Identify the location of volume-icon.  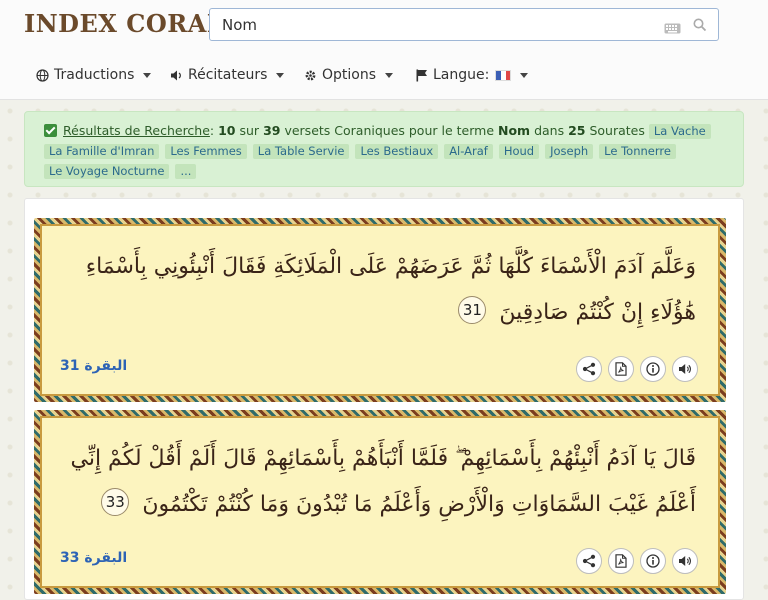
(176, 75).